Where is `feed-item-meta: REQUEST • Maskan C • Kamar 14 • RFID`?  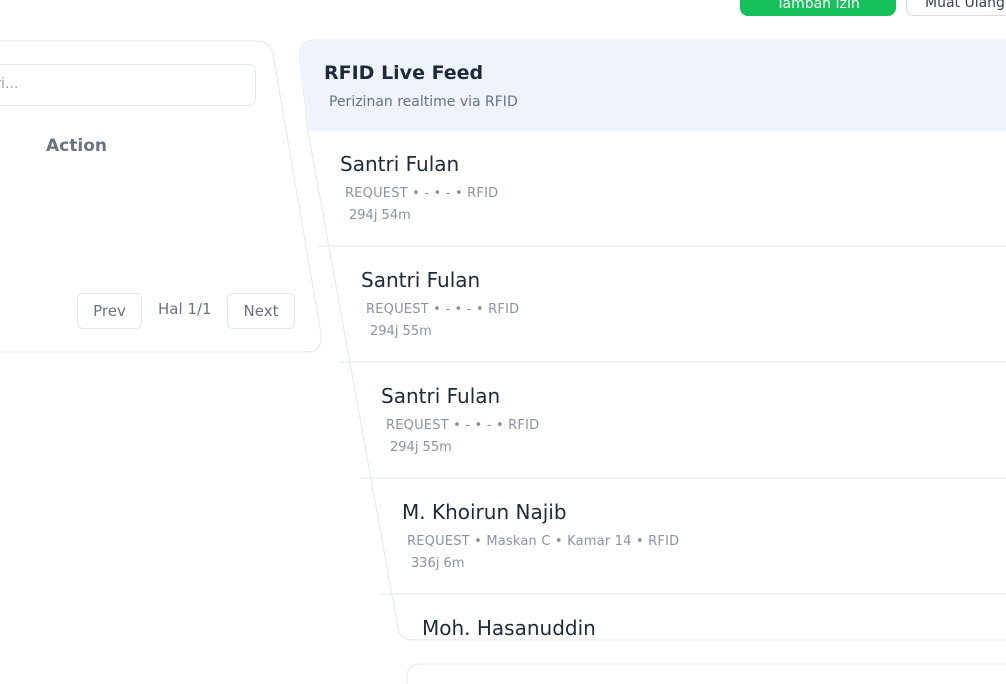
feed-item-meta: REQUEST • Maskan C • Kamar 14 • RFID is located at coordinates (543, 541).